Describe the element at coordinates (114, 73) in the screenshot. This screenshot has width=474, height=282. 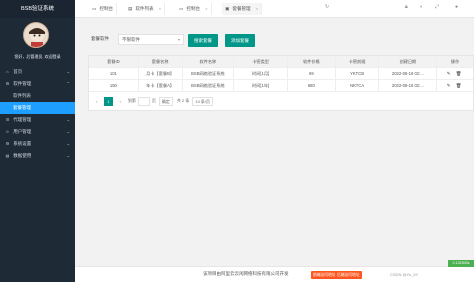
I see `cell: 101` at that location.